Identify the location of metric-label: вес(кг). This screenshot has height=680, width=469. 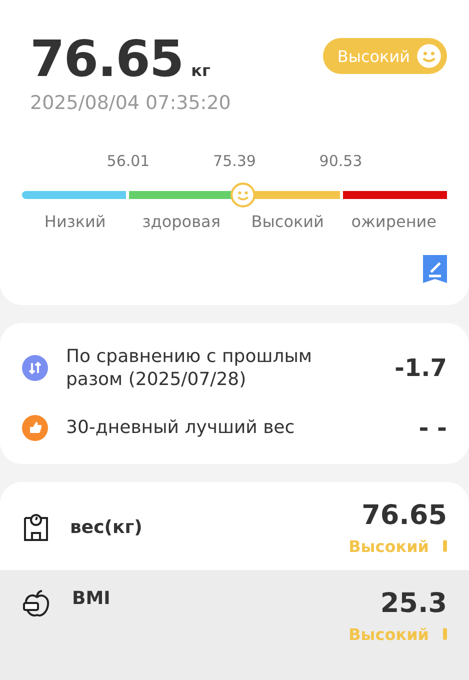
(107, 527).